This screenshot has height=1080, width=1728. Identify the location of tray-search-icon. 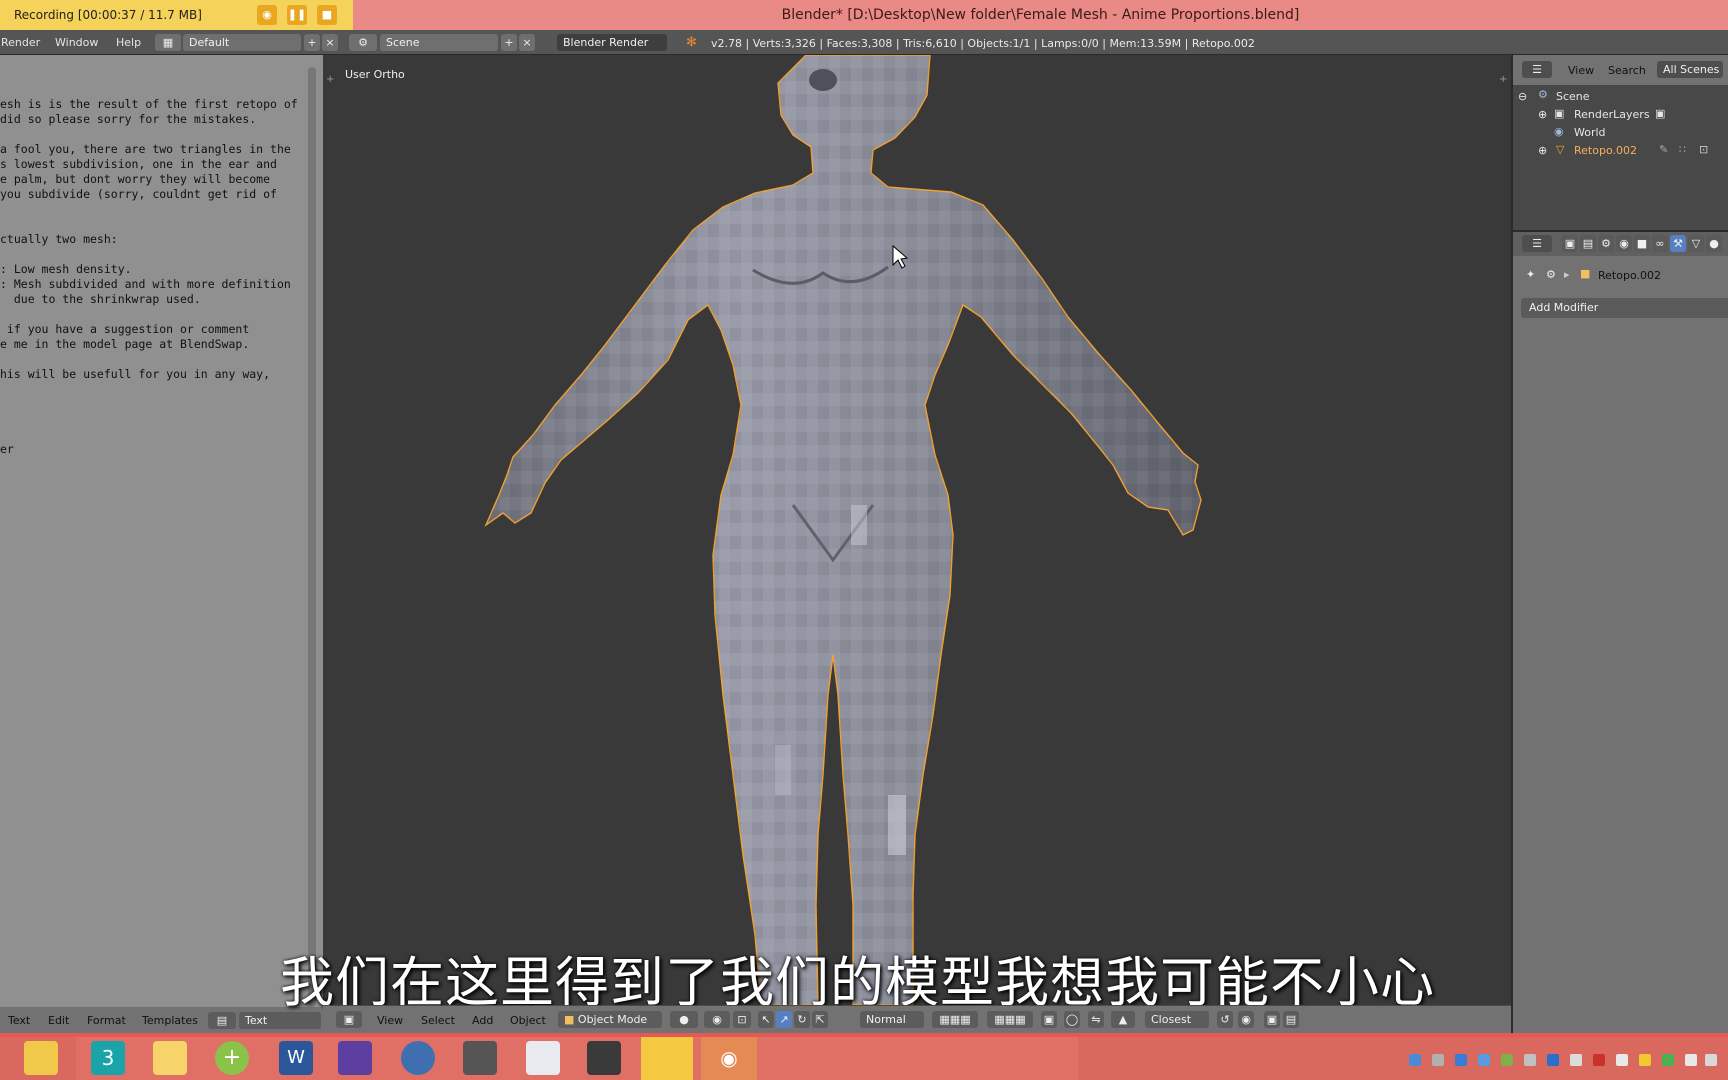
(1438, 1060).